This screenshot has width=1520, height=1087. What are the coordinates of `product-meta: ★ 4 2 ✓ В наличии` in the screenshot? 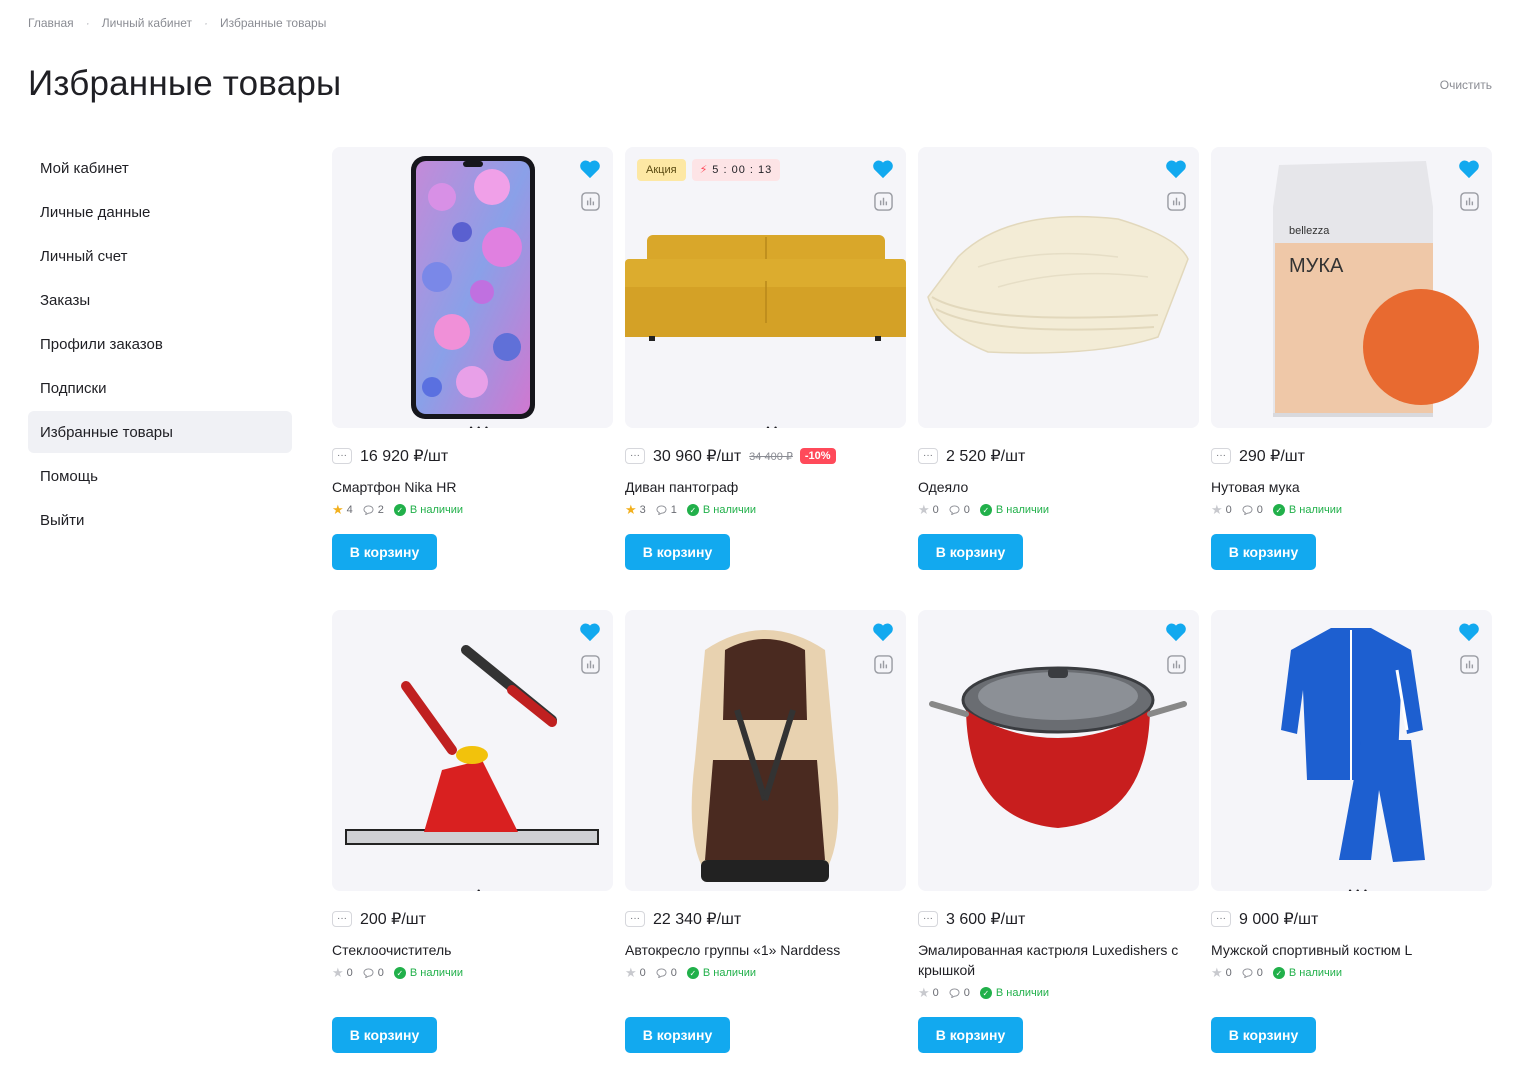 It's located at (397, 509).